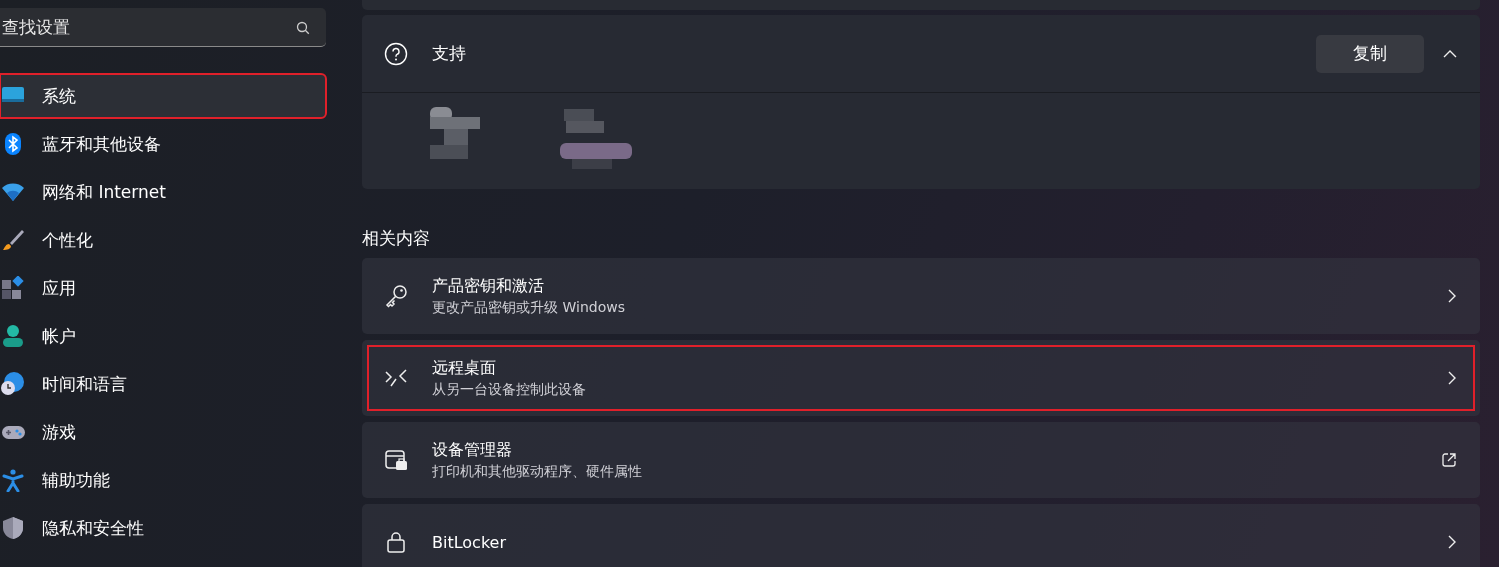 The height and width of the screenshot is (567, 1499). What do you see at coordinates (396, 238) in the screenshot?
I see `section-heading: 相关内容` at bounding box center [396, 238].